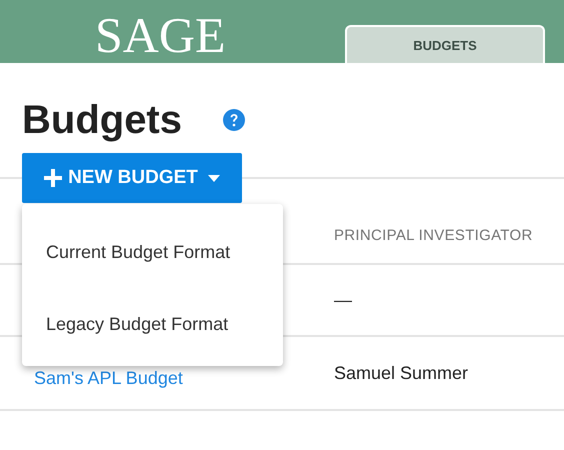 The height and width of the screenshot is (450, 564). Describe the element at coordinates (132, 178) in the screenshot. I see `new-budget-button: NEW BUDGET` at that location.